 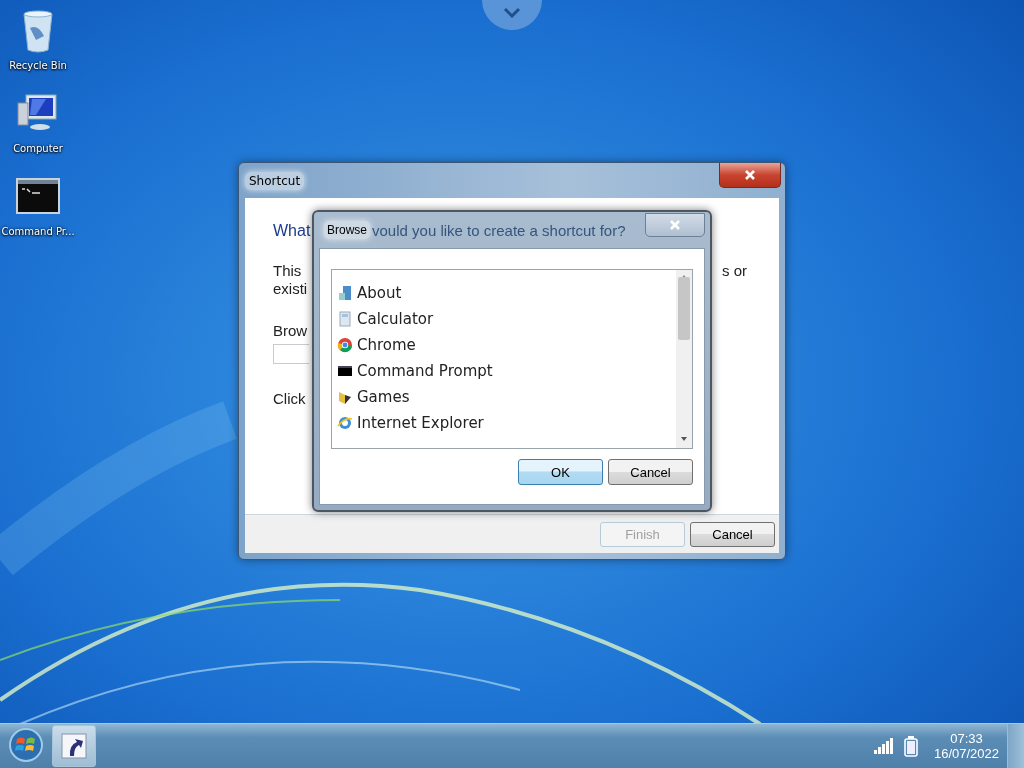 I want to click on window-title: Shortcut, so click(x=275, y=180).